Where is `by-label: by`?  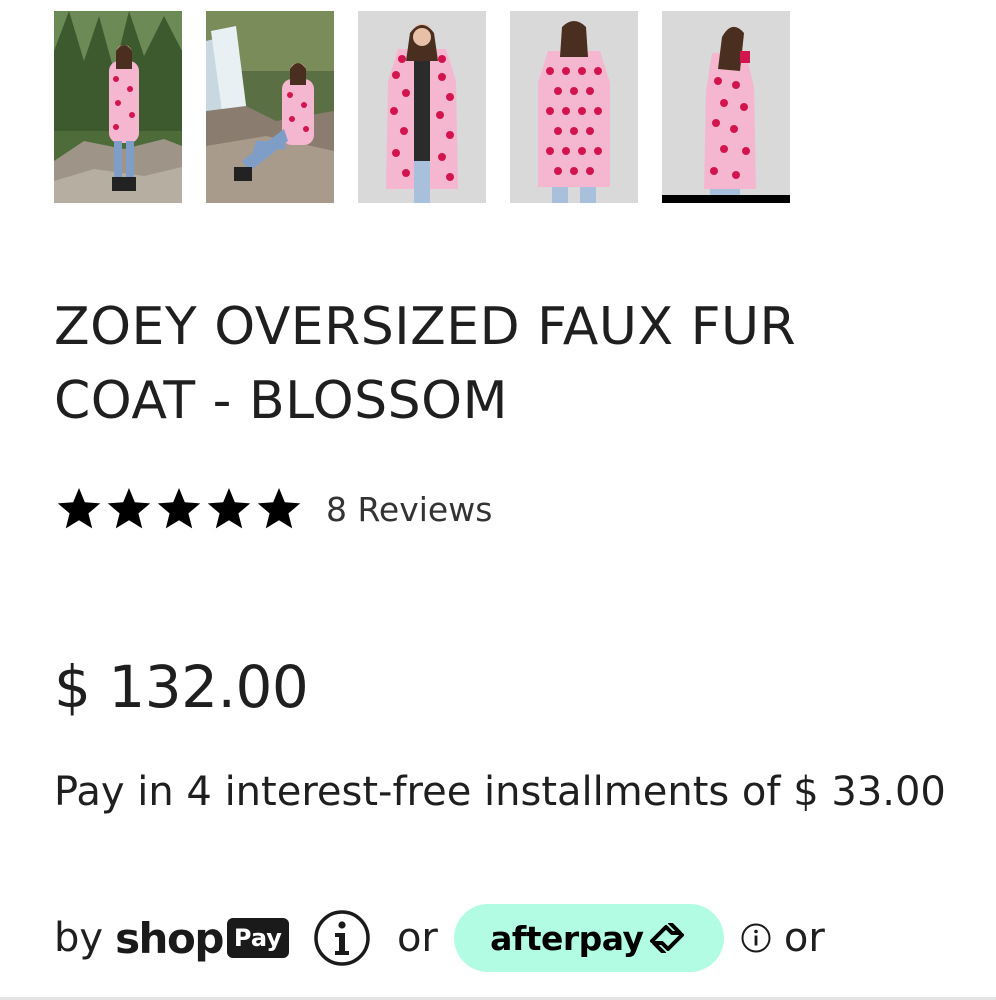 by-label: by is located at coordinates (79, 938).